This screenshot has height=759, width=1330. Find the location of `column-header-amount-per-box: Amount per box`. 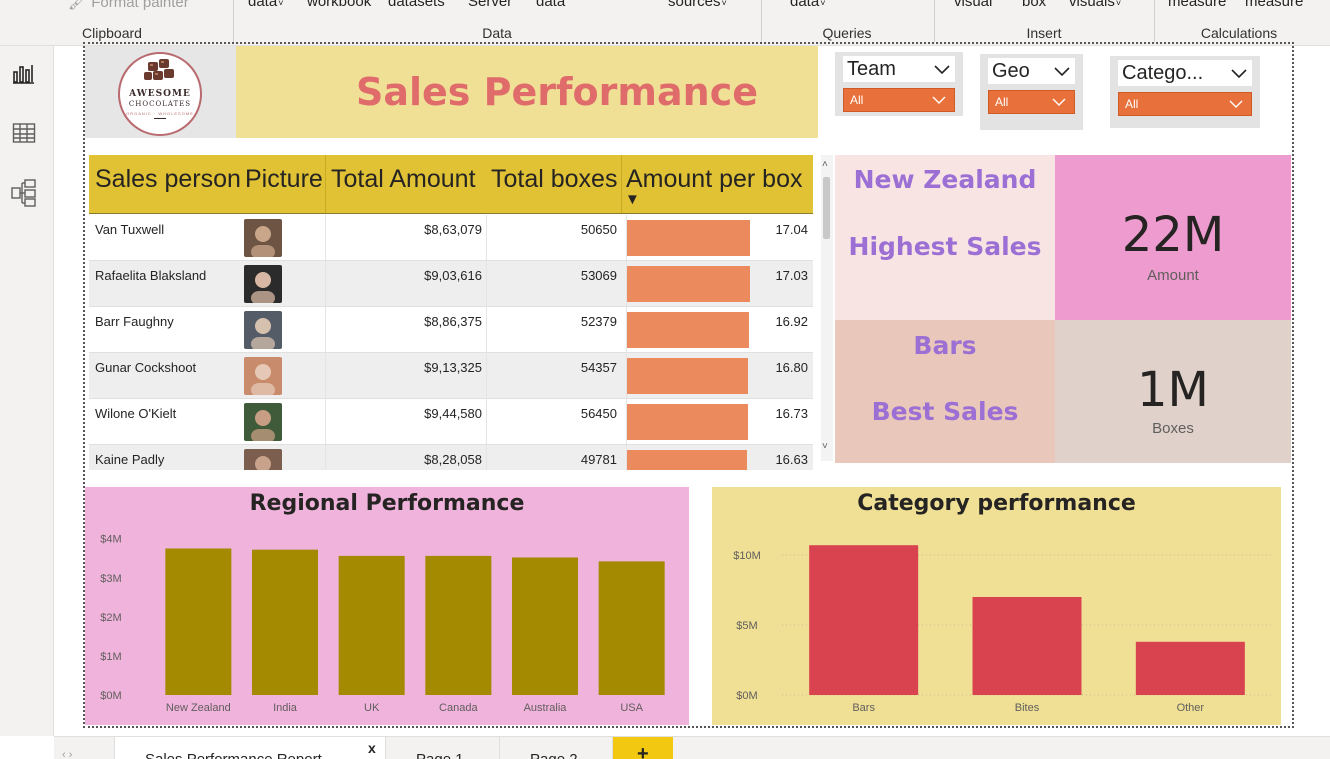

column-header-amount-per-box: Amount per box is located at coordinates (714, 179).